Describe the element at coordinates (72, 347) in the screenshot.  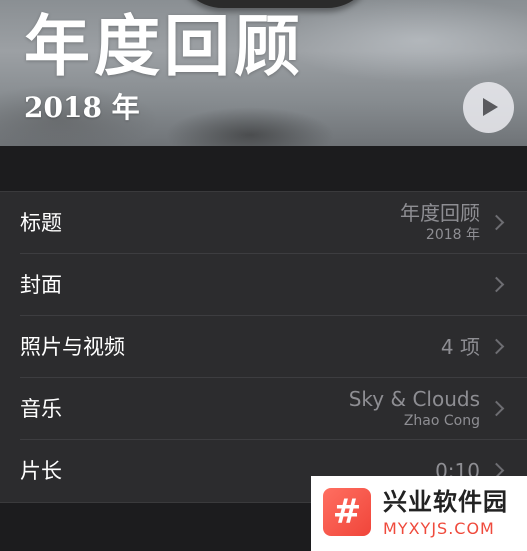
I see `row-label: 照片与视频` at that location.